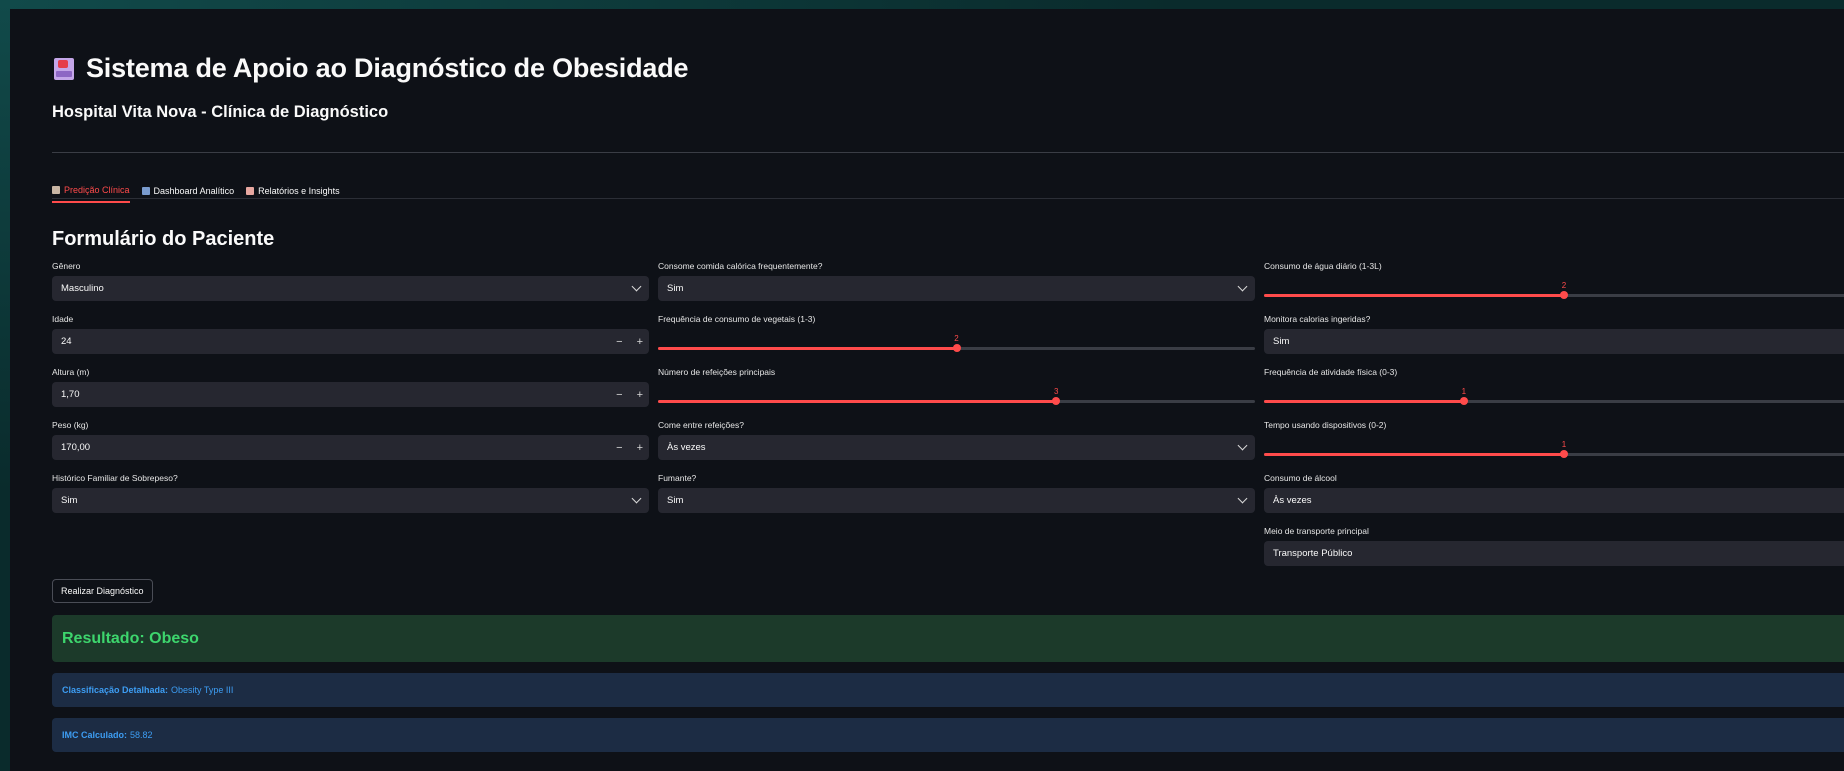  What do you see at coordinates (299, 191) in the screenshot?
I see `tab-label: Relatórios e Insights` at bounding box center [299, 191].